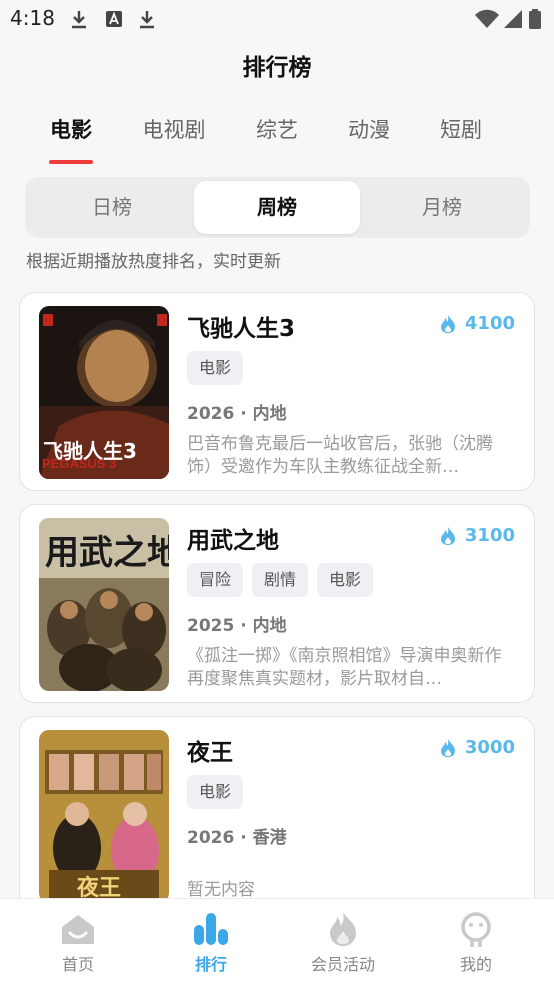  I want to click on poster-text: 飞驰人生3, so click(90, 451).